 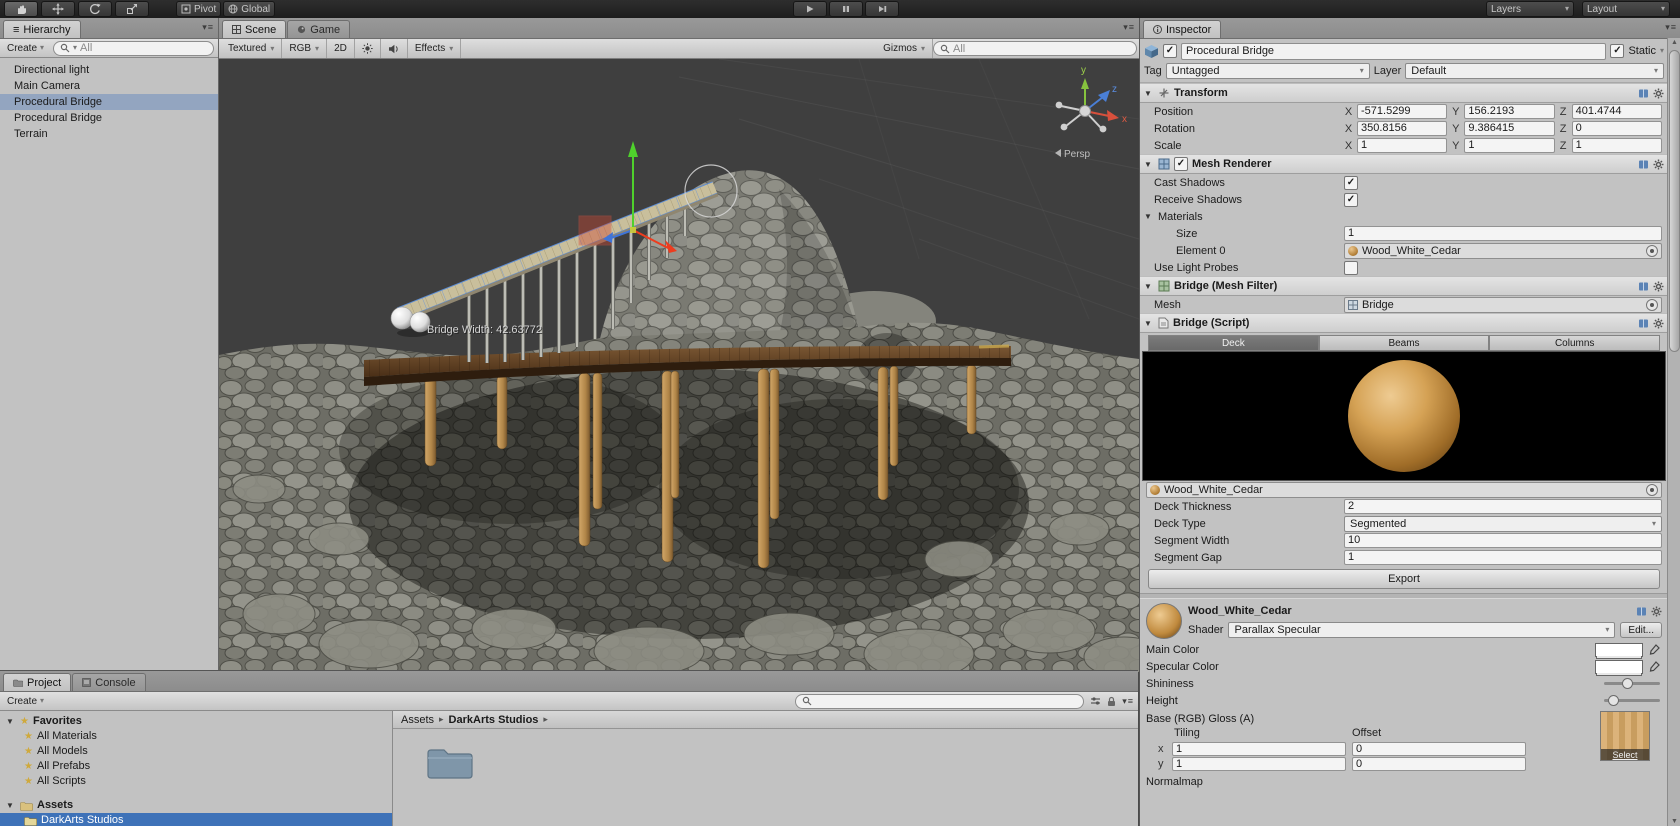 I want to click on deck-material-object-field: Wood_White_Cedar, so click(x=1404, y=489).